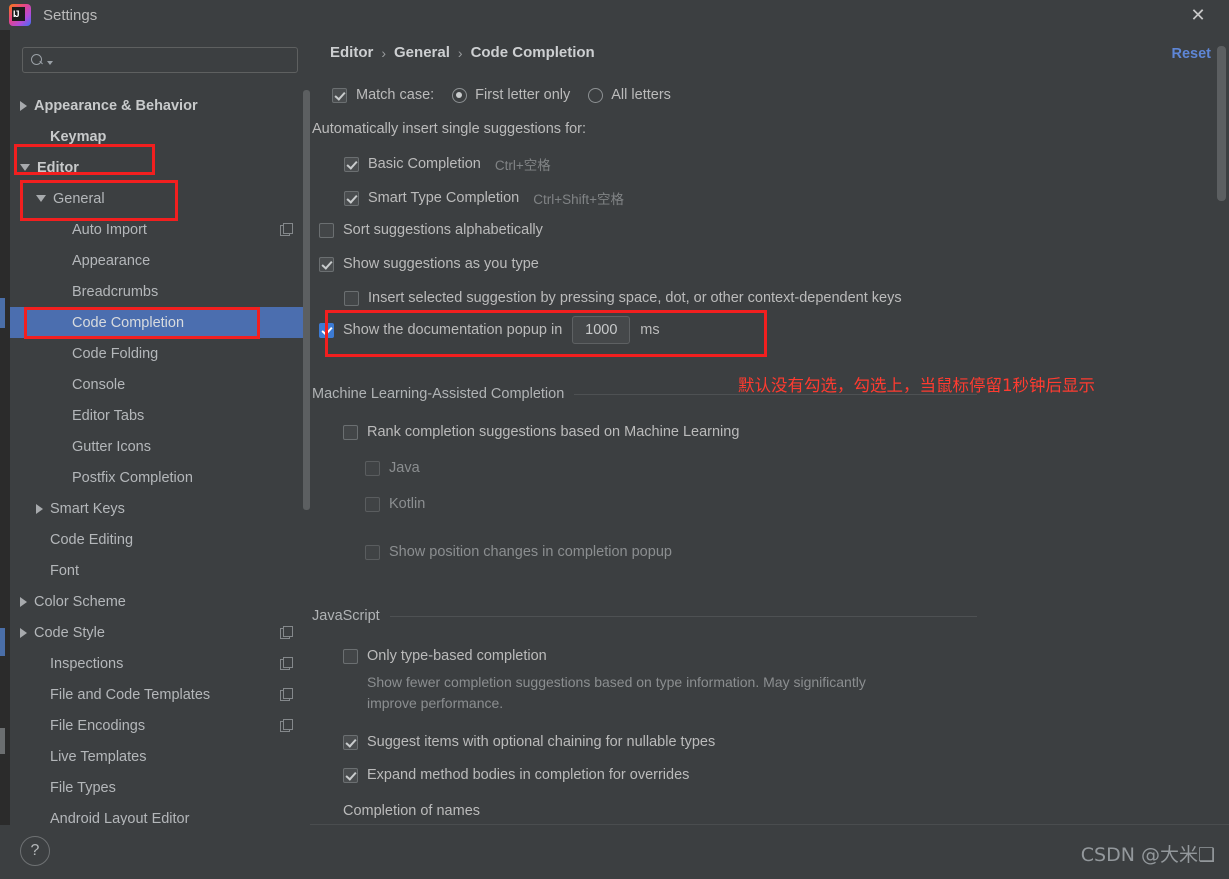  Describe the element at coordinates (160, 814) in the screenshot. I see `sidebar-item-android-layout-editor: Android Layout Editor` at that location.